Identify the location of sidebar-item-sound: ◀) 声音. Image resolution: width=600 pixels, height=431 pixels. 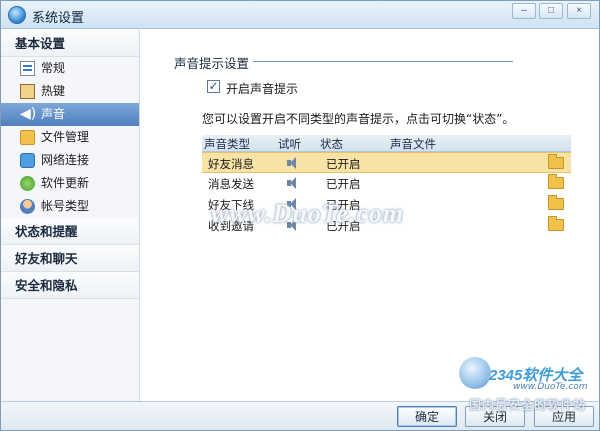
(70, 114).